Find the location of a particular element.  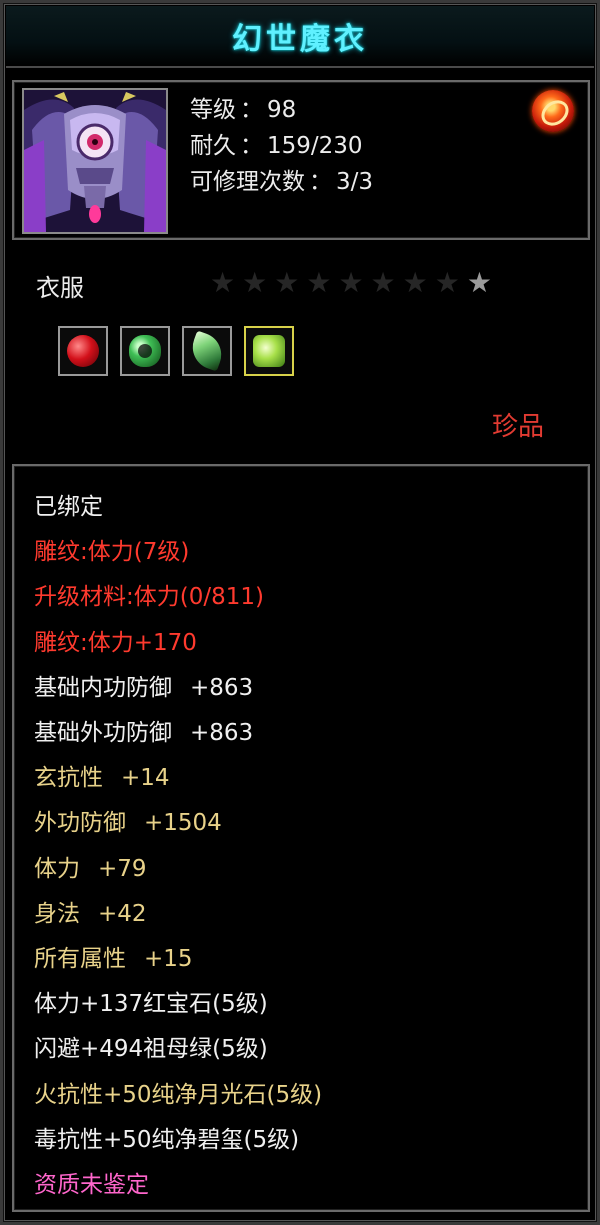

gem-slot-jade is located at coordinates (145, 351).